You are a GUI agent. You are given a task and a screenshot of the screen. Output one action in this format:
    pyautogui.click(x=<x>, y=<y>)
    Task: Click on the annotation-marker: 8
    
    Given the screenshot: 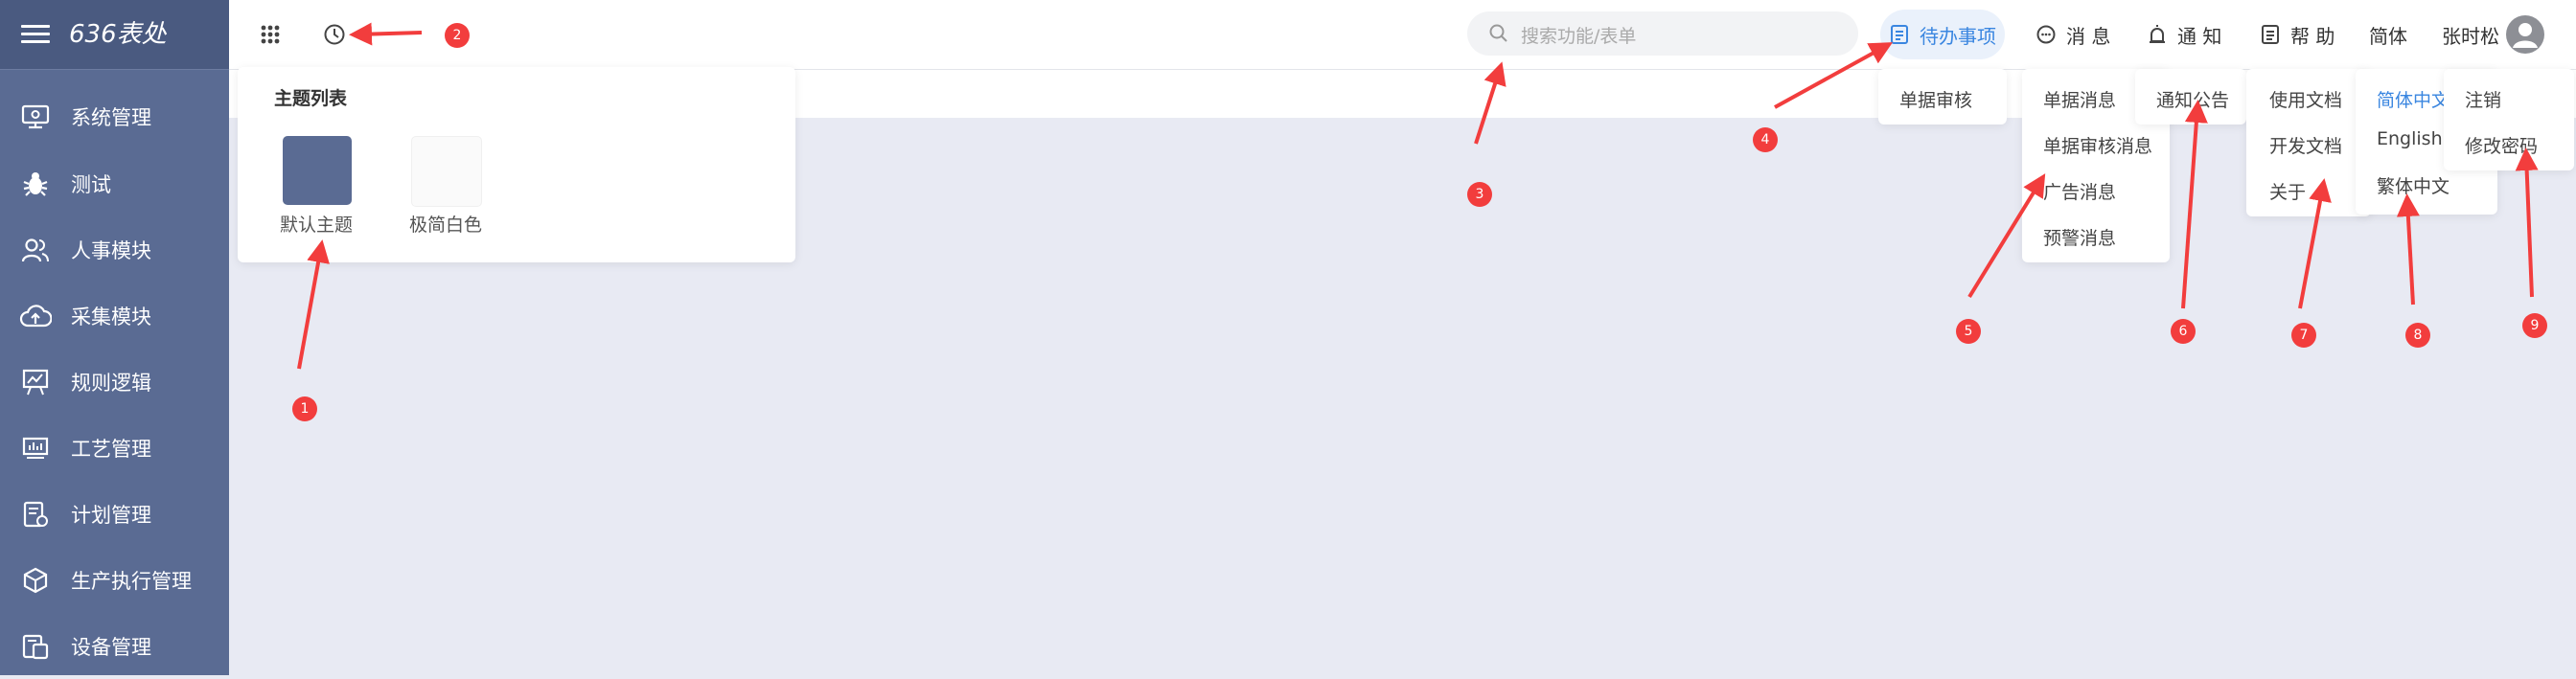 What is the action you would take?
    pyautogui.click(x=2417, y=335)
    